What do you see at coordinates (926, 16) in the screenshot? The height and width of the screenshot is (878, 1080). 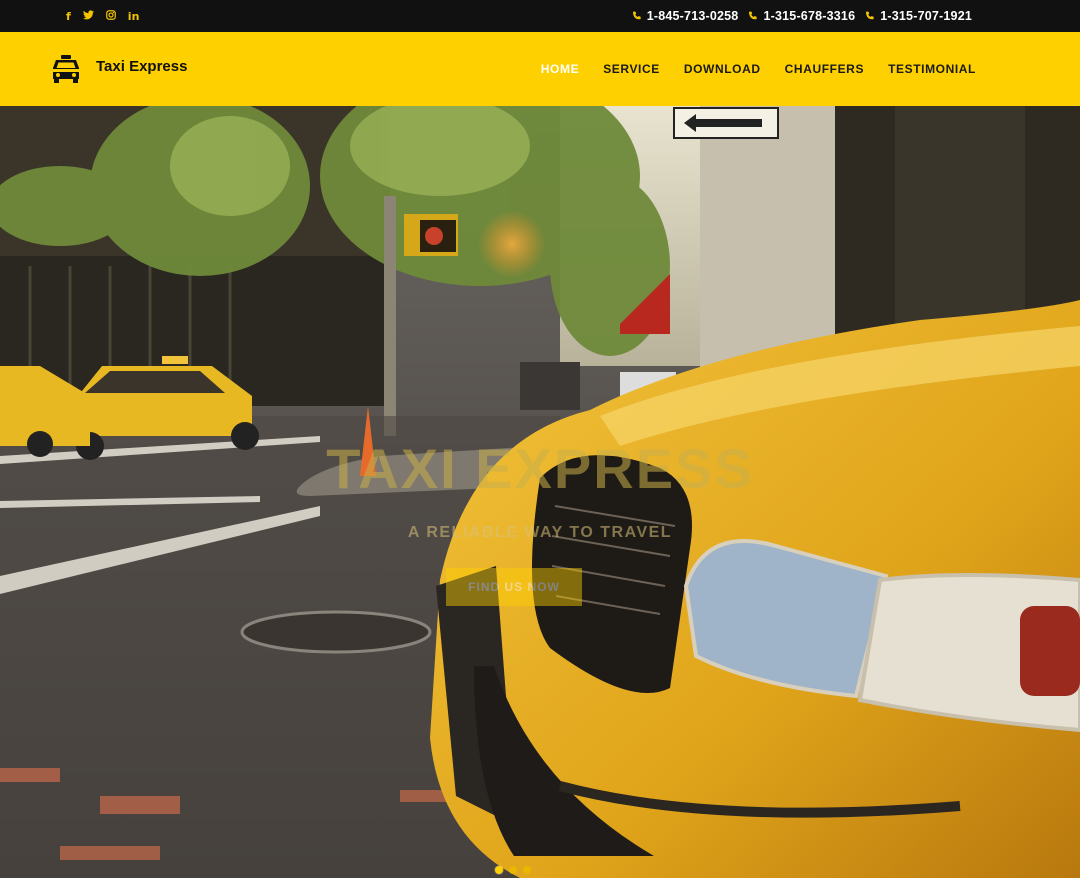 I see `phone-number: 1-315-707-1921` at bounding box center [926, 16].